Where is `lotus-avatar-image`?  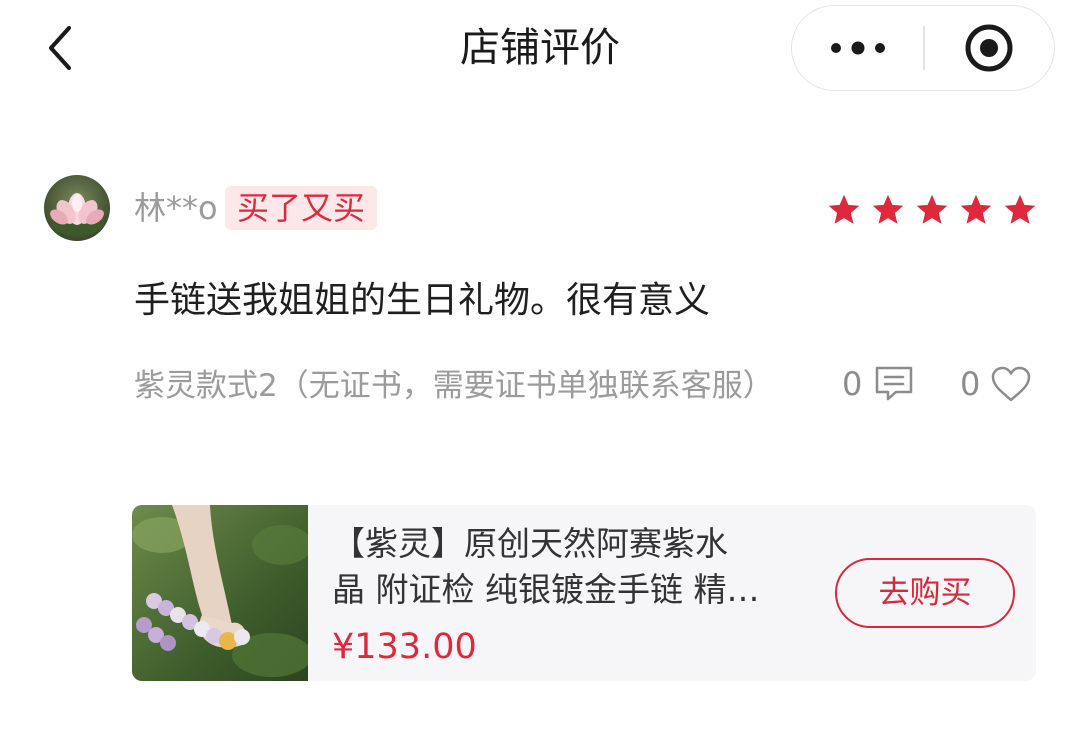
lotus-avatar-image is located at coordinates (77, 208).